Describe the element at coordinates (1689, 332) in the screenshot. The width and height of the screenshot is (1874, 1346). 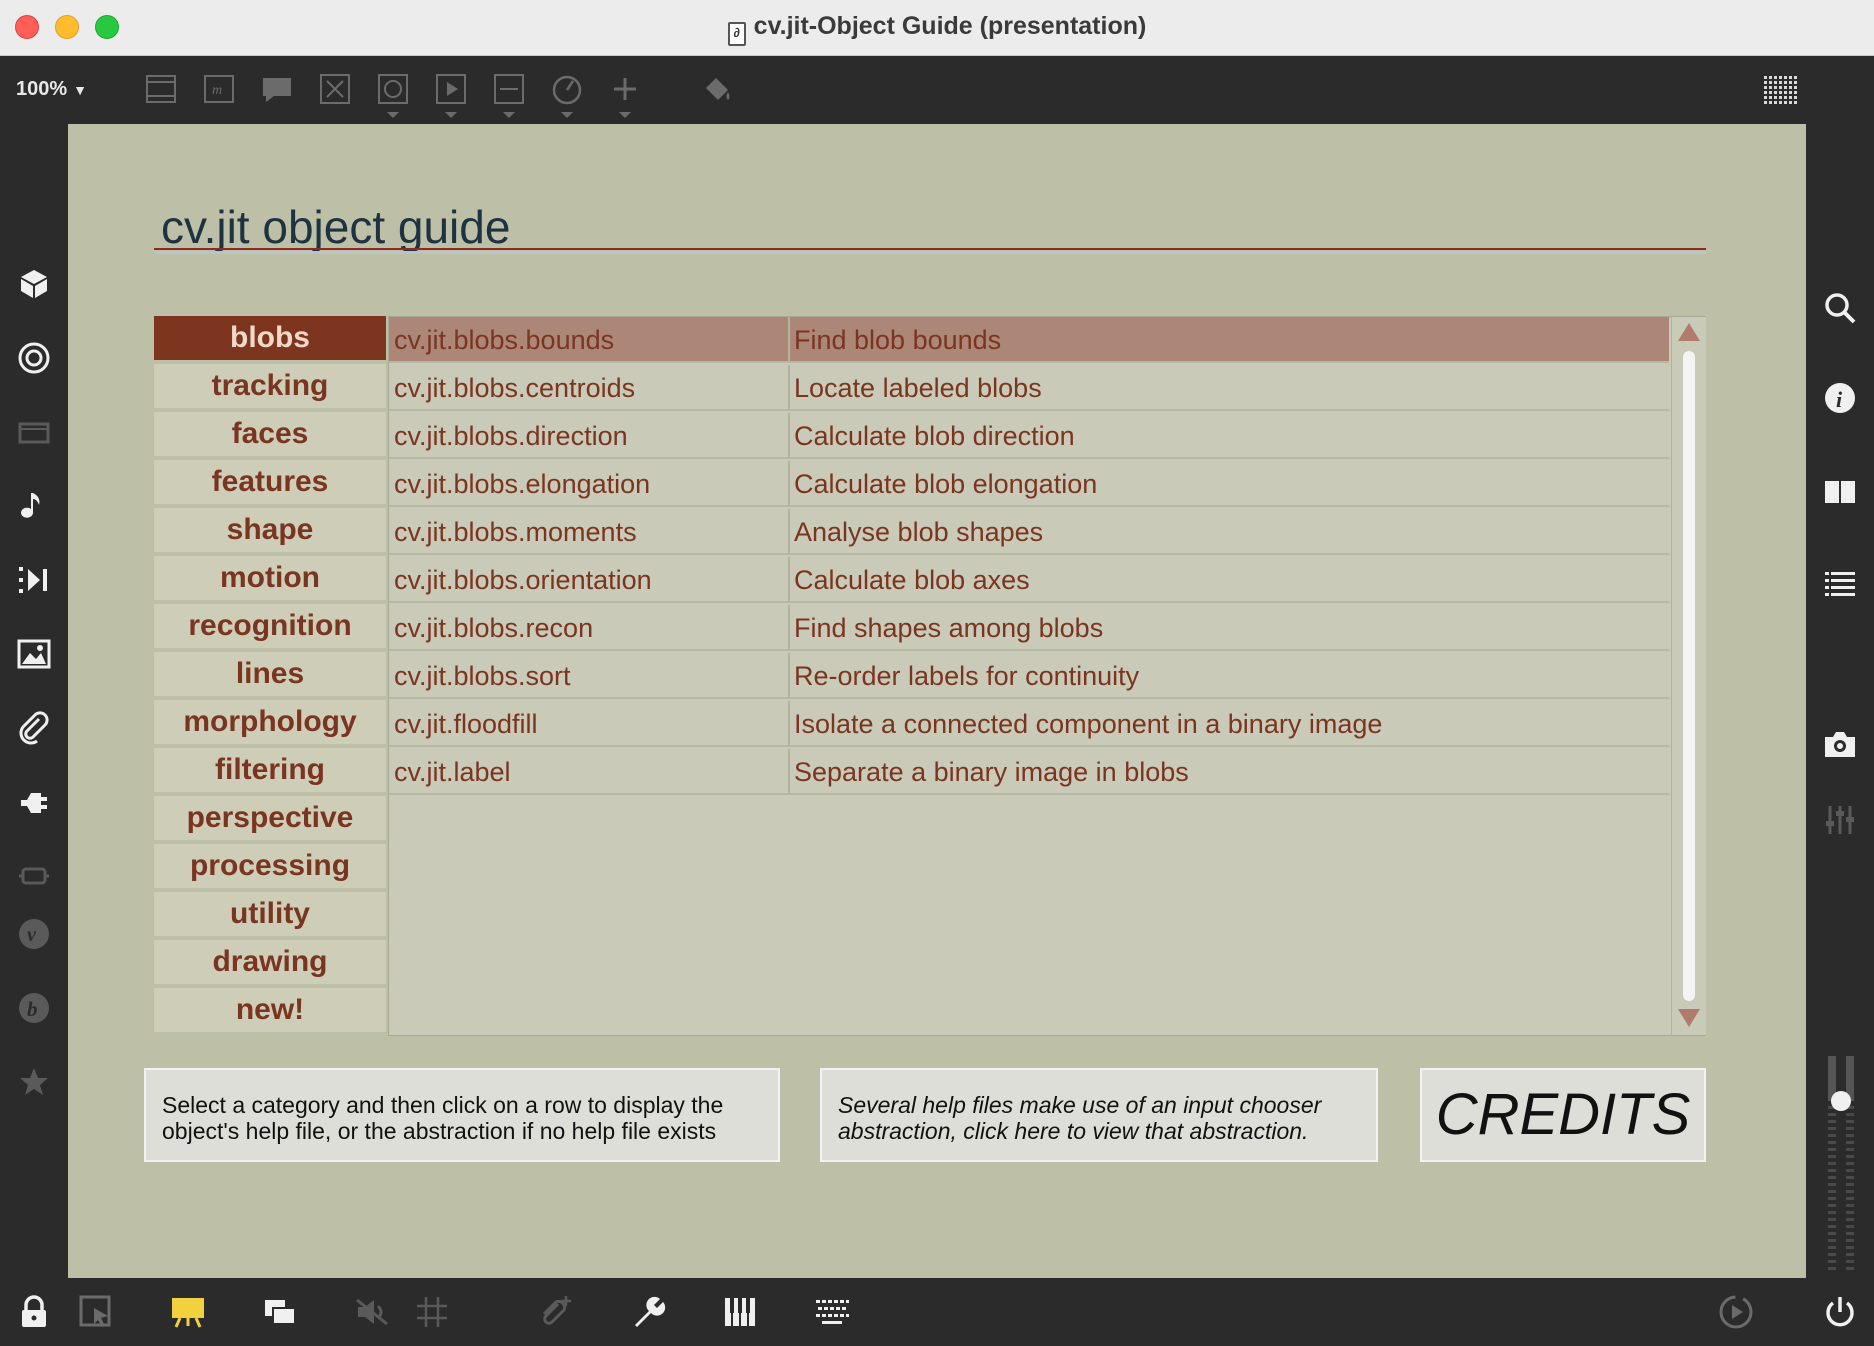
I see `scroll-up-arrow-icon` at that location.